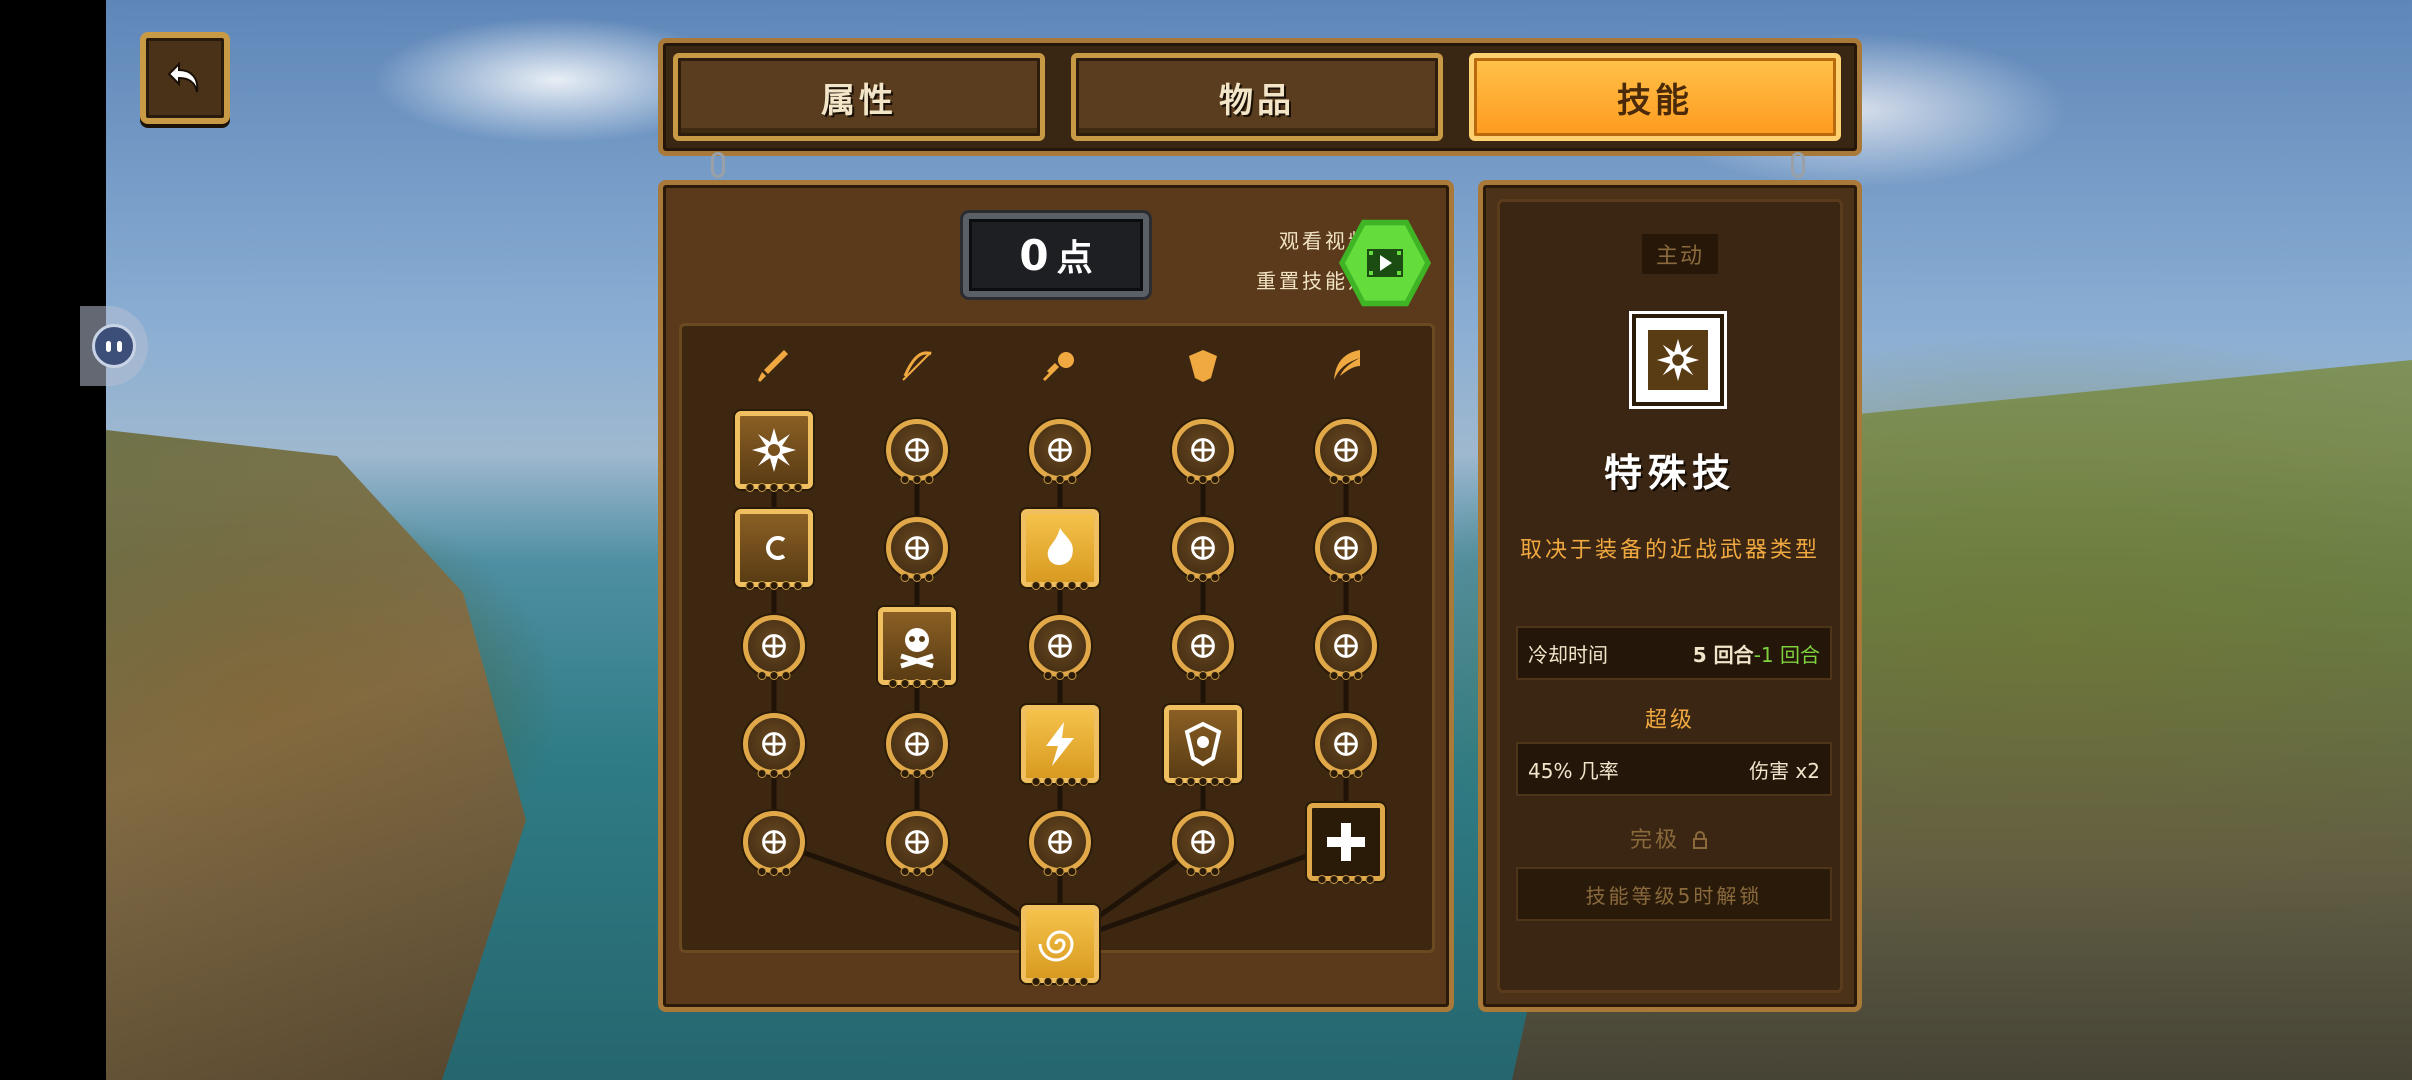 Image resolution: width=2412 pixels, height=1080 pixels. Describe the element at coordinates (1034, 255) in the screenshot. I see `skill-points-value: 0` at that location.